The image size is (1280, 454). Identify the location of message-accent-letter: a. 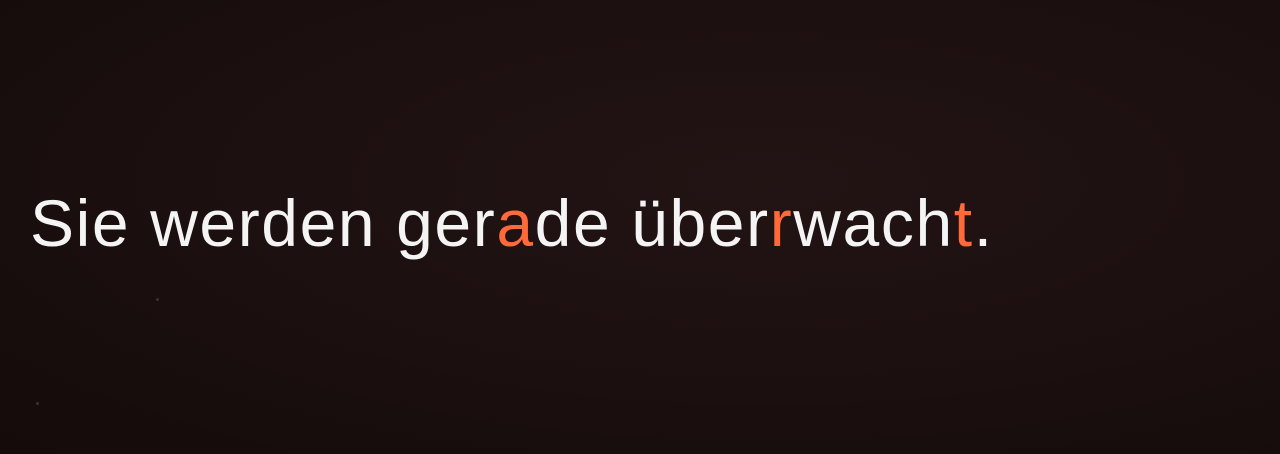
(515, 223).